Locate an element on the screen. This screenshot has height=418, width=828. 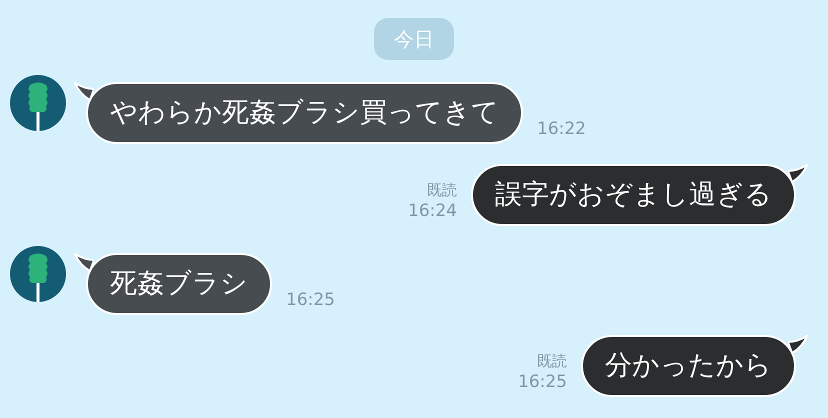
date-label: 今日 is located at coordinates (414, 39).